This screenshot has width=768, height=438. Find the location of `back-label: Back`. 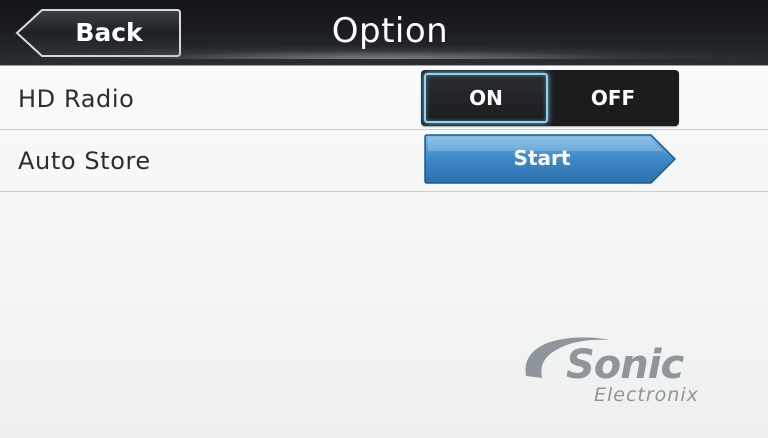

back-label: Back is located at coordinates (109, 32).